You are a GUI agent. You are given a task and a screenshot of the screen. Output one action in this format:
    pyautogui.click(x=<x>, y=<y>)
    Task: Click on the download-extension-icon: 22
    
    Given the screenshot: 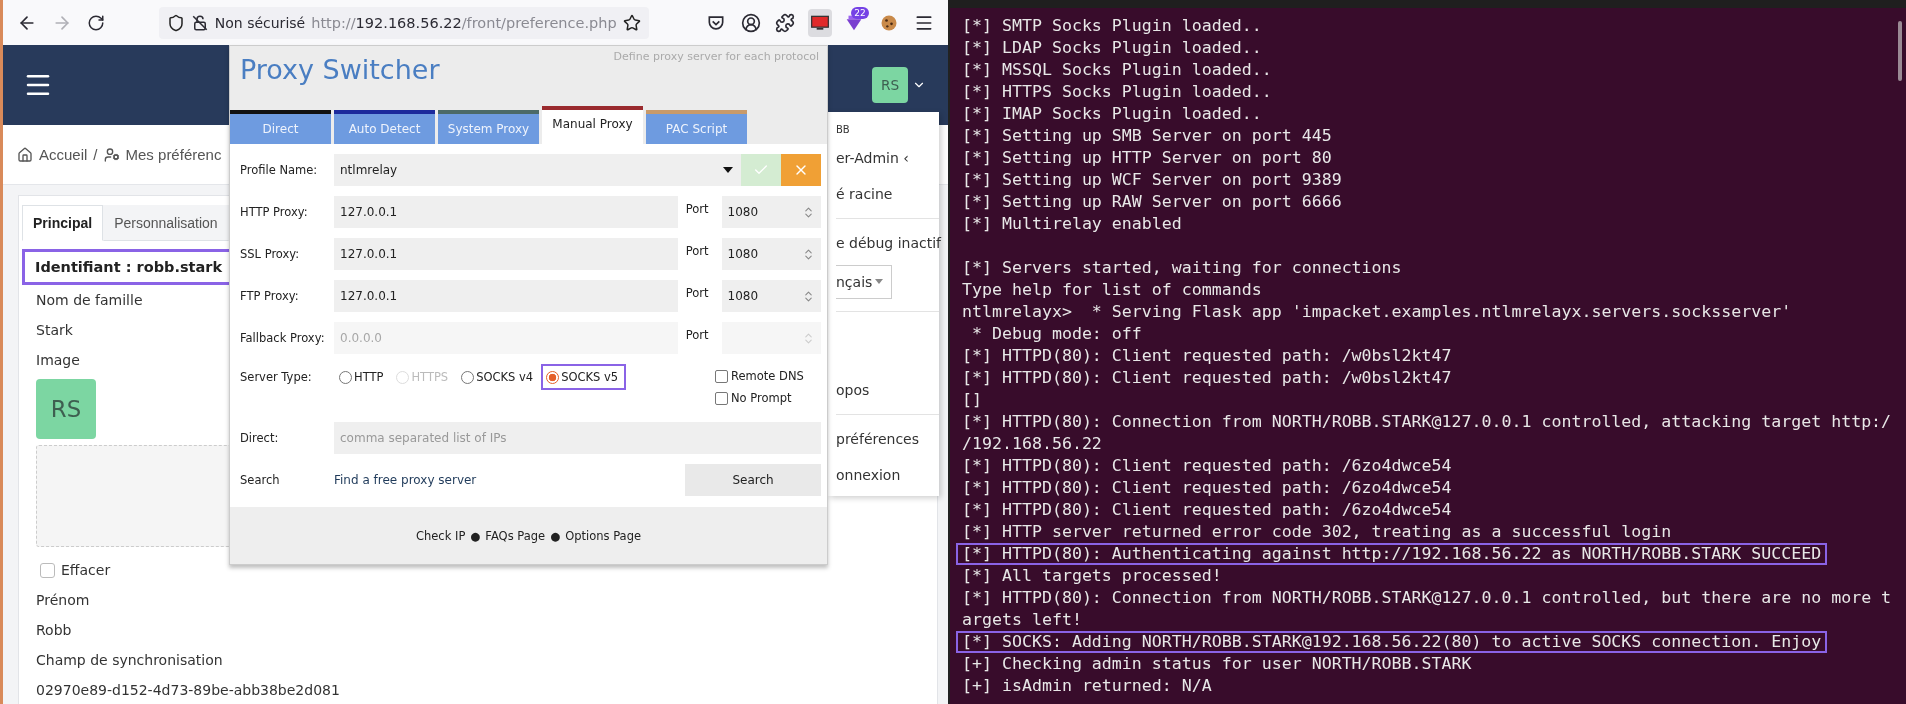 What is the action you would take?
    pyautogui.click(x=854, y=22)
    